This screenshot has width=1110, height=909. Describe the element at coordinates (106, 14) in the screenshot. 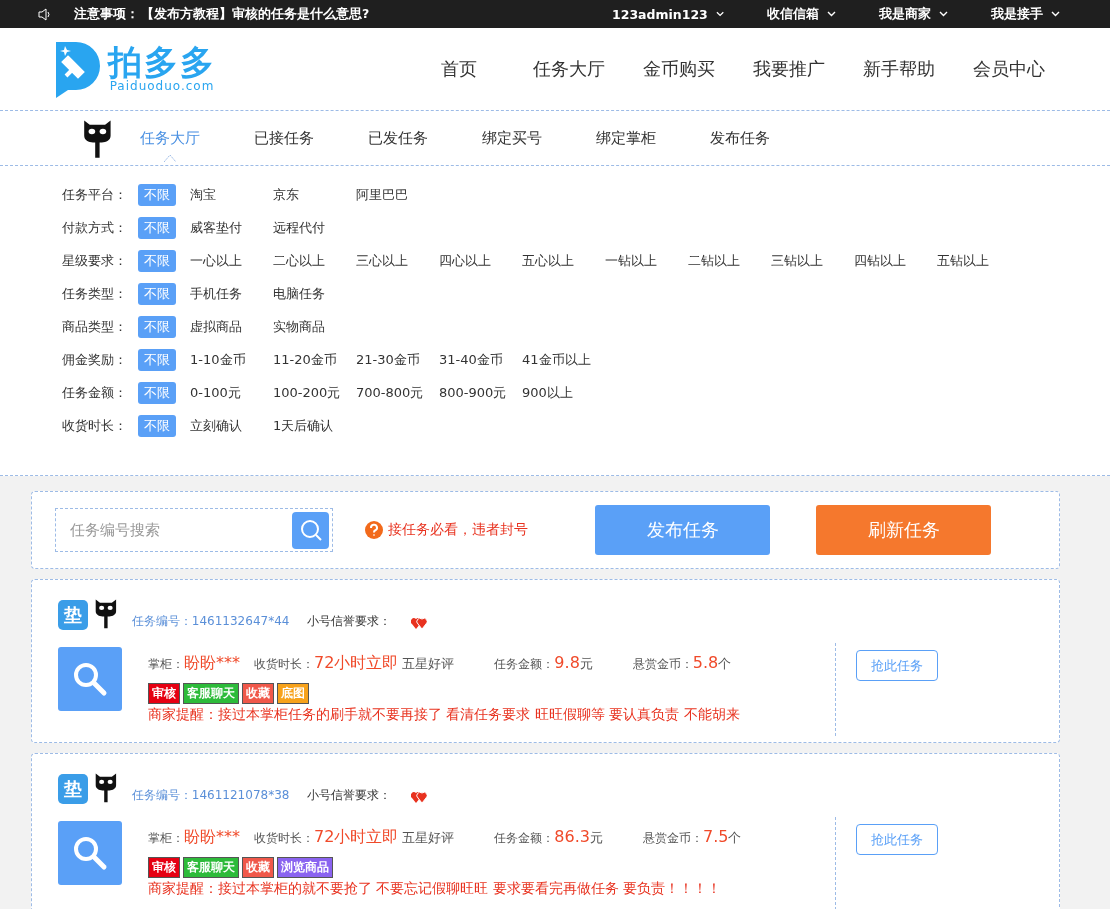

I see `notice-label: 注意事项：` at that location.